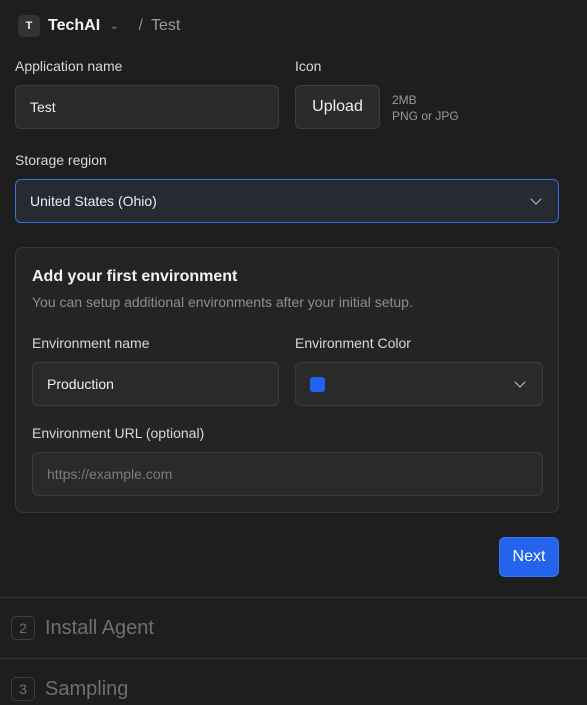  What do you see at coordinates (29, 26) in the screenshot?
I see `org-avatar: T` at bounding box center [29, 26].